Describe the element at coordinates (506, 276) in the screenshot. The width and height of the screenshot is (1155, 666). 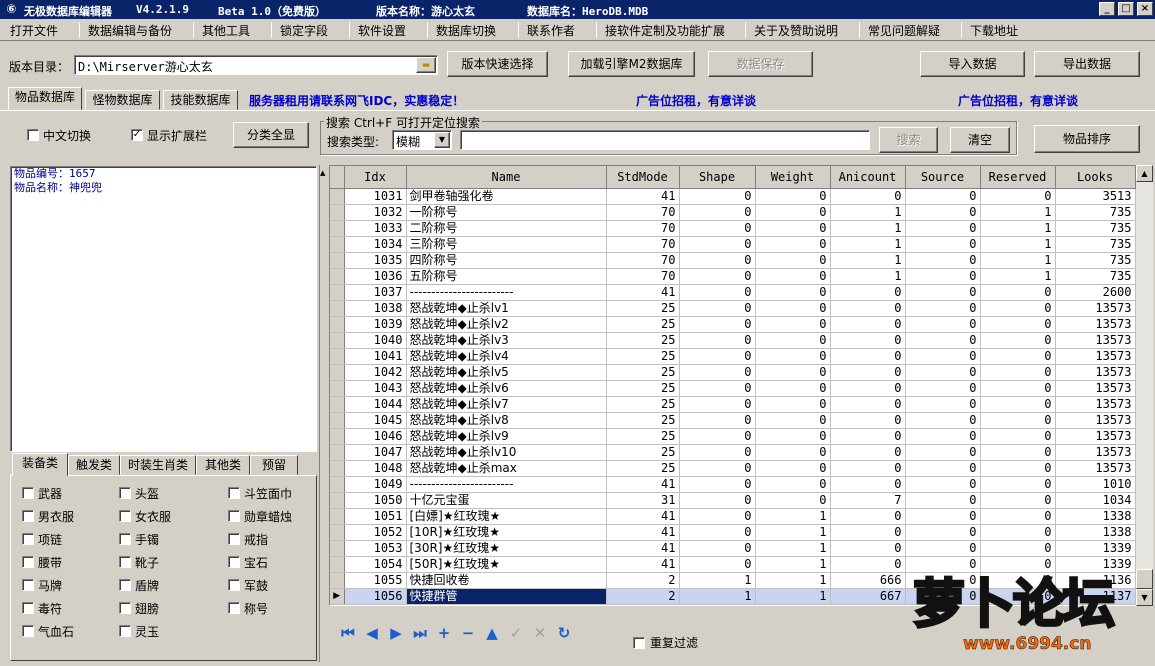
I see `table-cell: 五阶称号` at that location.